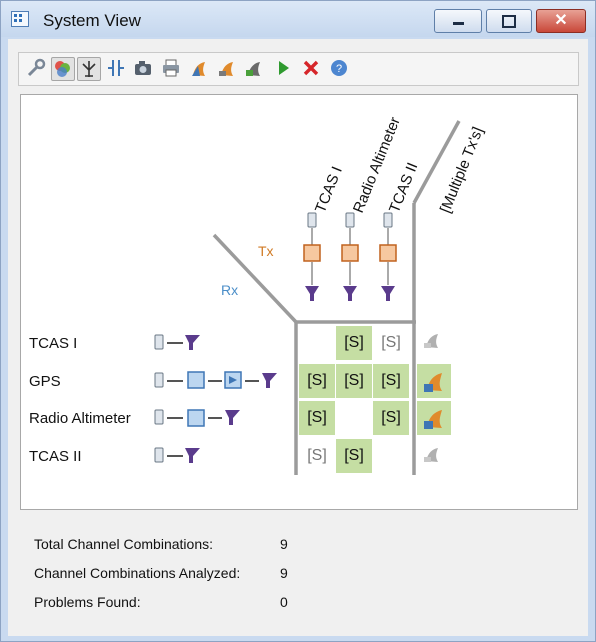  I want to click on fish-green-icon, so click(254, 68).